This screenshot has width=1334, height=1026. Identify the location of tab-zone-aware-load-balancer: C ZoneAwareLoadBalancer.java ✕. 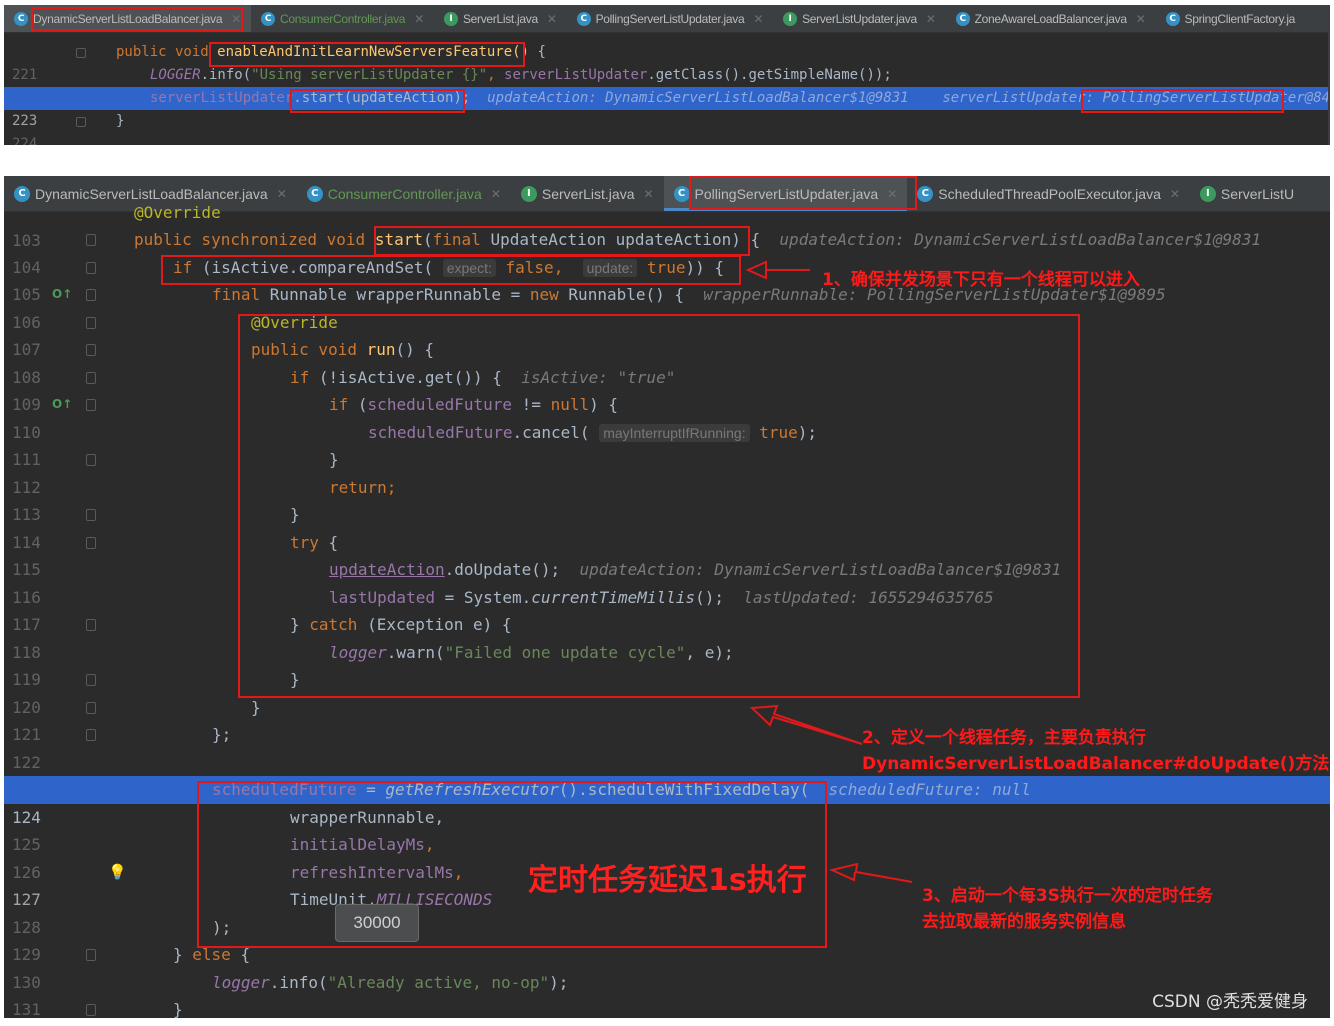
(1051, 18).